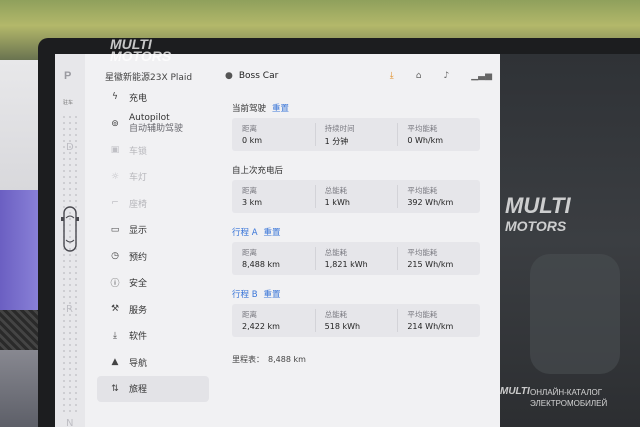 This screenshot has height=427, width=640. I want to click on section-title: 行程 B, so click(245, 294).